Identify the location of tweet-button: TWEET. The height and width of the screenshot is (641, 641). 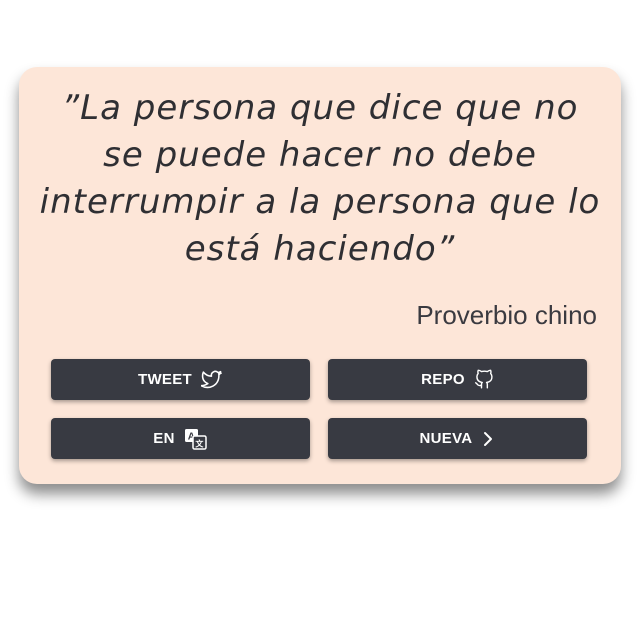
(180, 379).